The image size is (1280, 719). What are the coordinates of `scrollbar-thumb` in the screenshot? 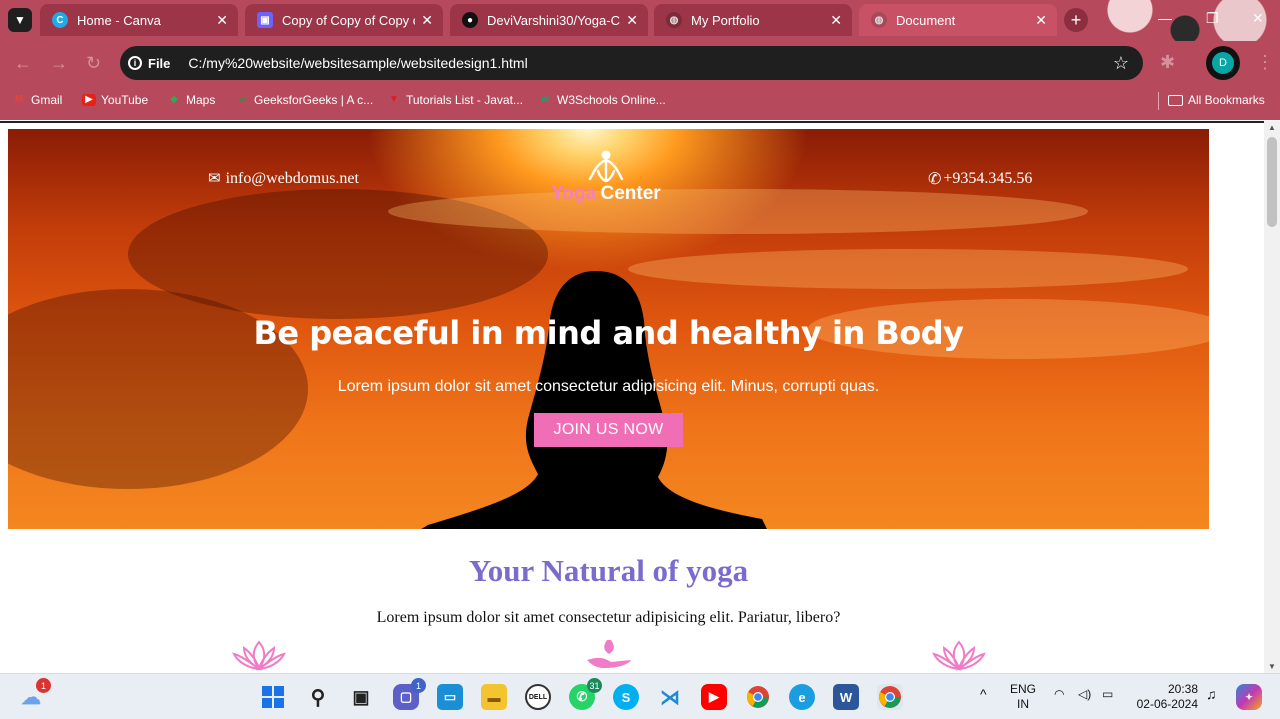 It's located at (1272, 182).